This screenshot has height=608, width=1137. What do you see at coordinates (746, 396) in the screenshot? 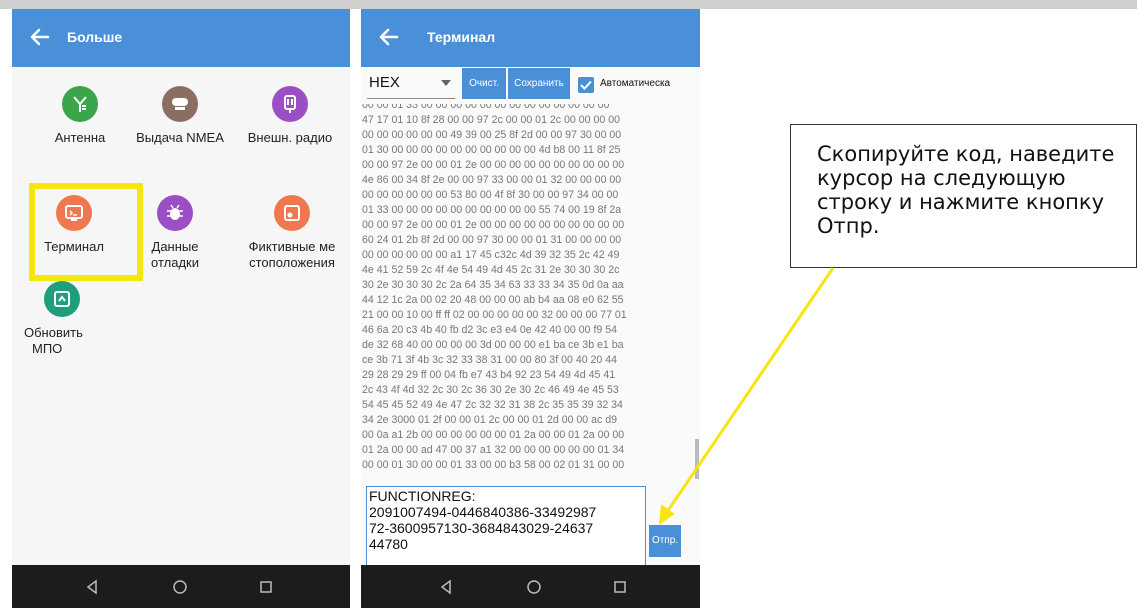
I see `pointer-arrow` at bounding box center [746, 396].